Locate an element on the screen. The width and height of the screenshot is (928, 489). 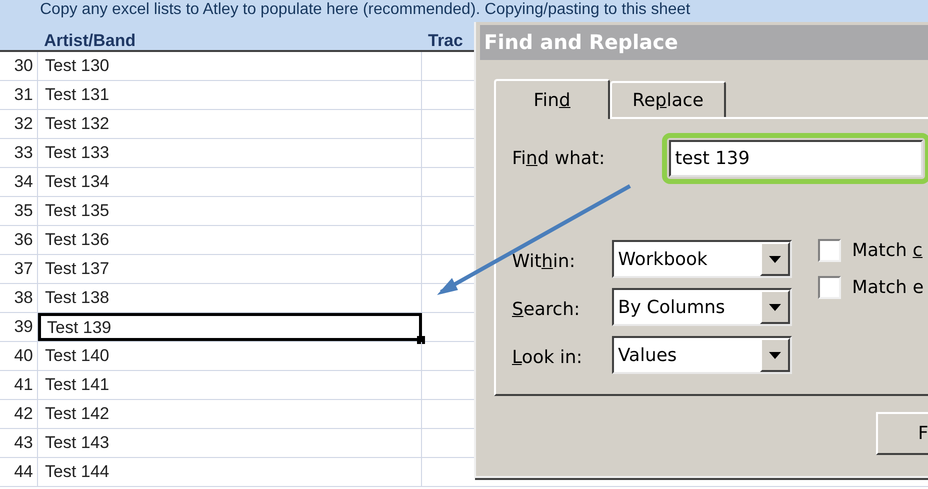
row-number: 43 is located at coordinates (19, 443).